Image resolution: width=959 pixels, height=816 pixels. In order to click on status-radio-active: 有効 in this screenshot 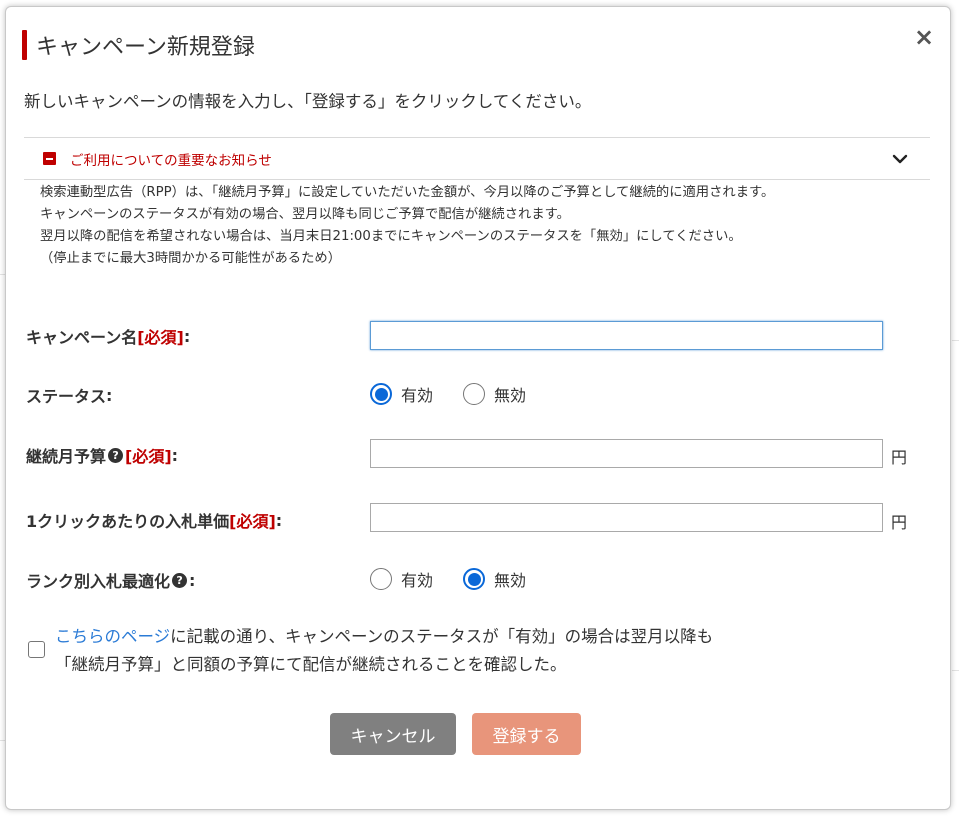, I will do `click(401, 394)`.